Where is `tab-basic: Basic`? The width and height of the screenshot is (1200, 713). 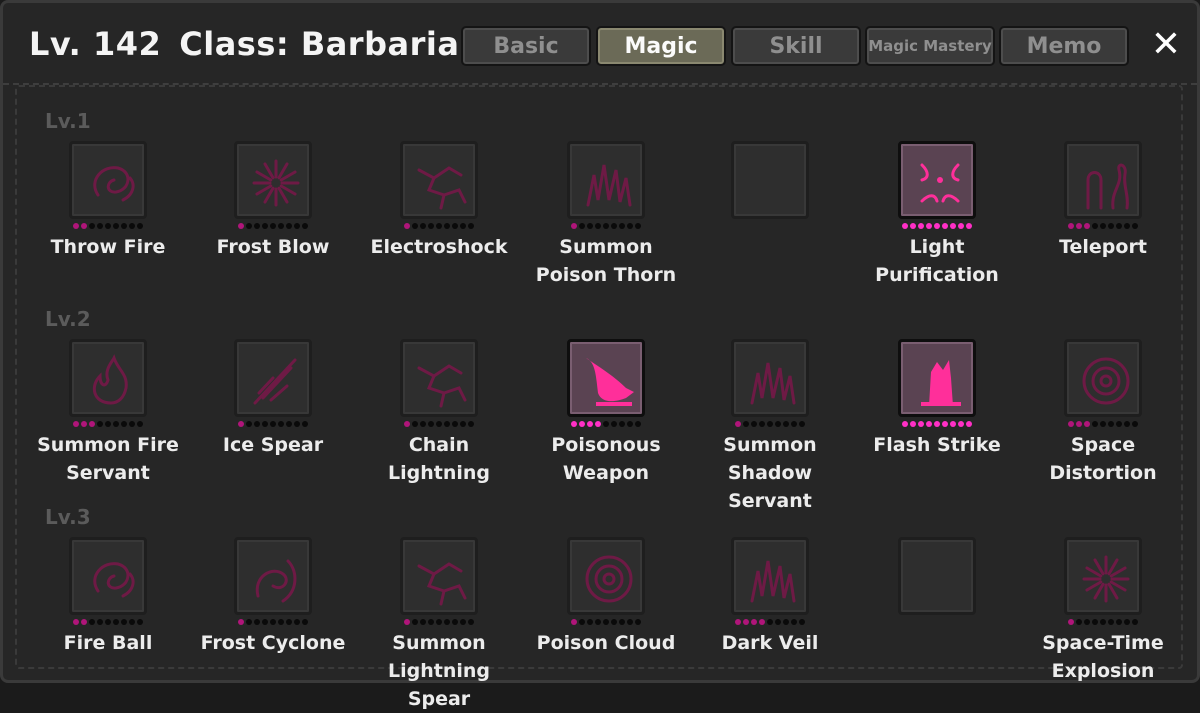
tab-basic: Basic is located at coordinates (526, 46).